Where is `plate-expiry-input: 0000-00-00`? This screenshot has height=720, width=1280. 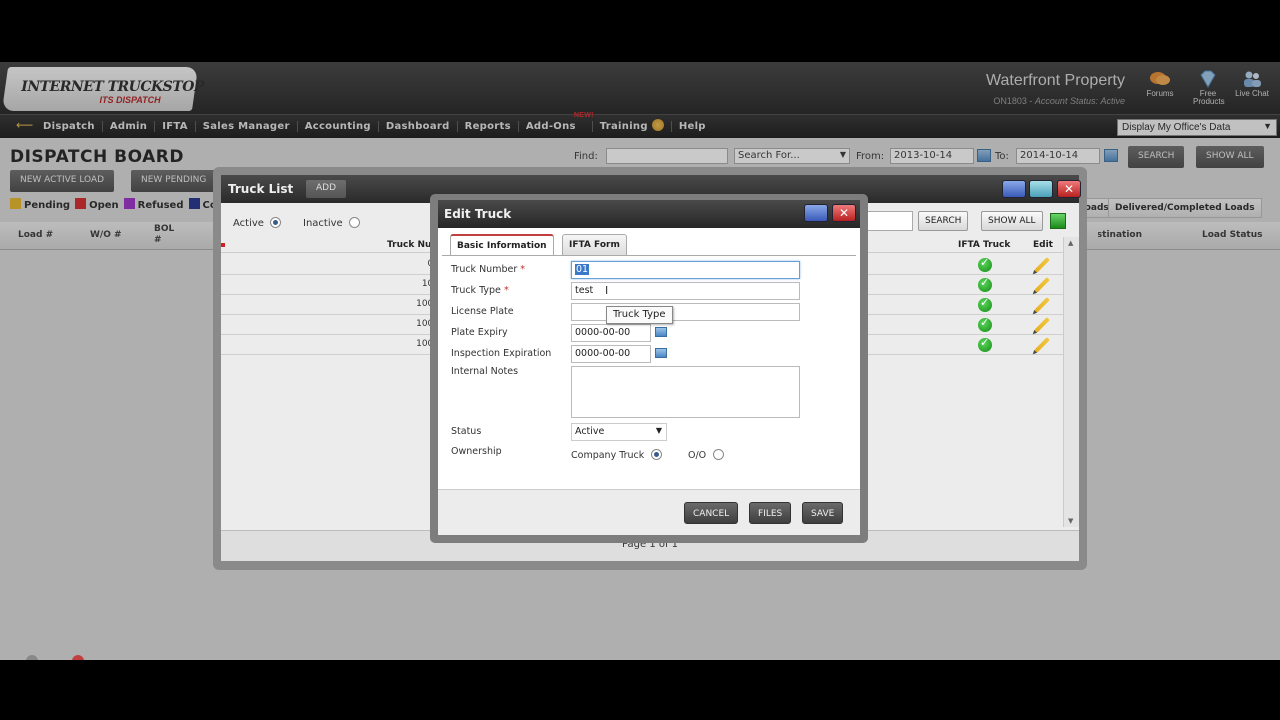
plate-expiry-input: 0000-00-00 is located at coordinates (611, 333).